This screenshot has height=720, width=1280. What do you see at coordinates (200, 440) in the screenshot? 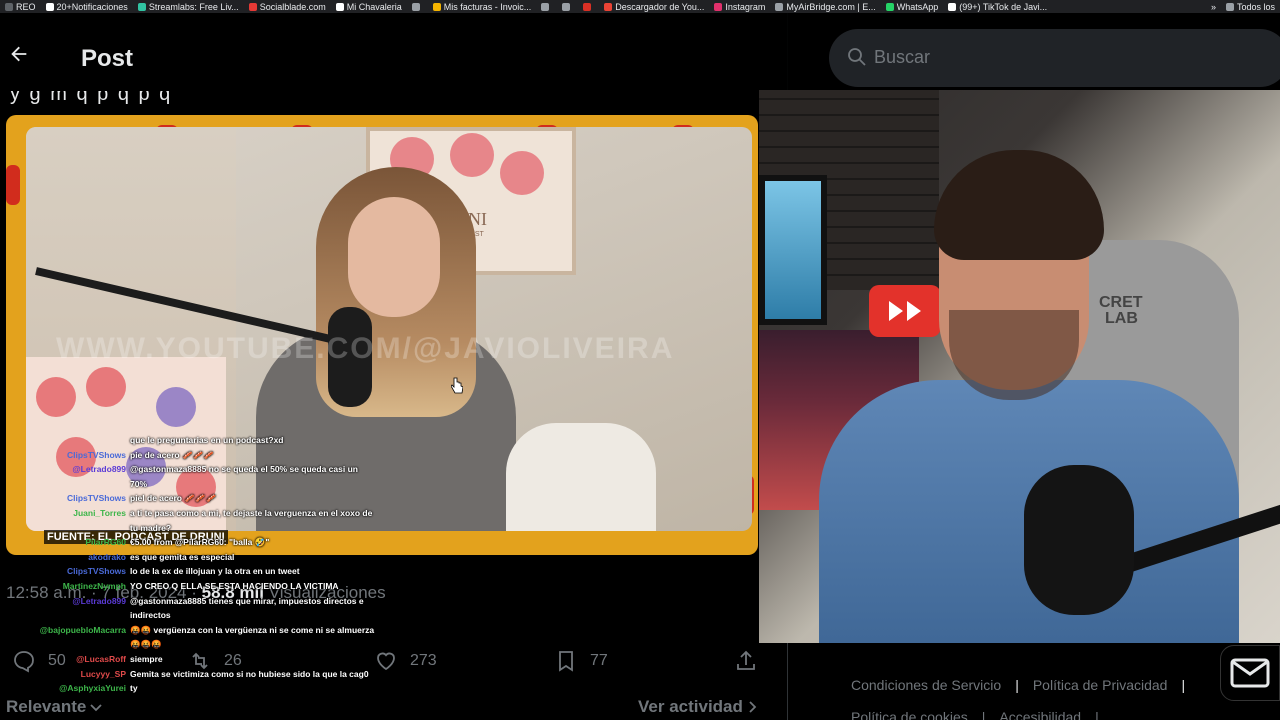
I see `chat-message: que le preguntarias en un podcast?xd` at bounding box center [200, 440].